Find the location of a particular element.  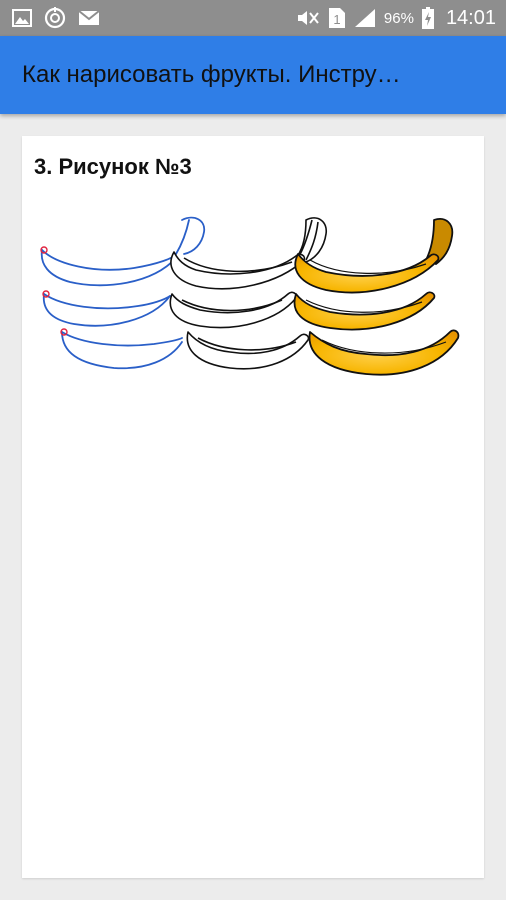

status-bar-right: 1 96% 14:01 is located at coordinates (395, 18).